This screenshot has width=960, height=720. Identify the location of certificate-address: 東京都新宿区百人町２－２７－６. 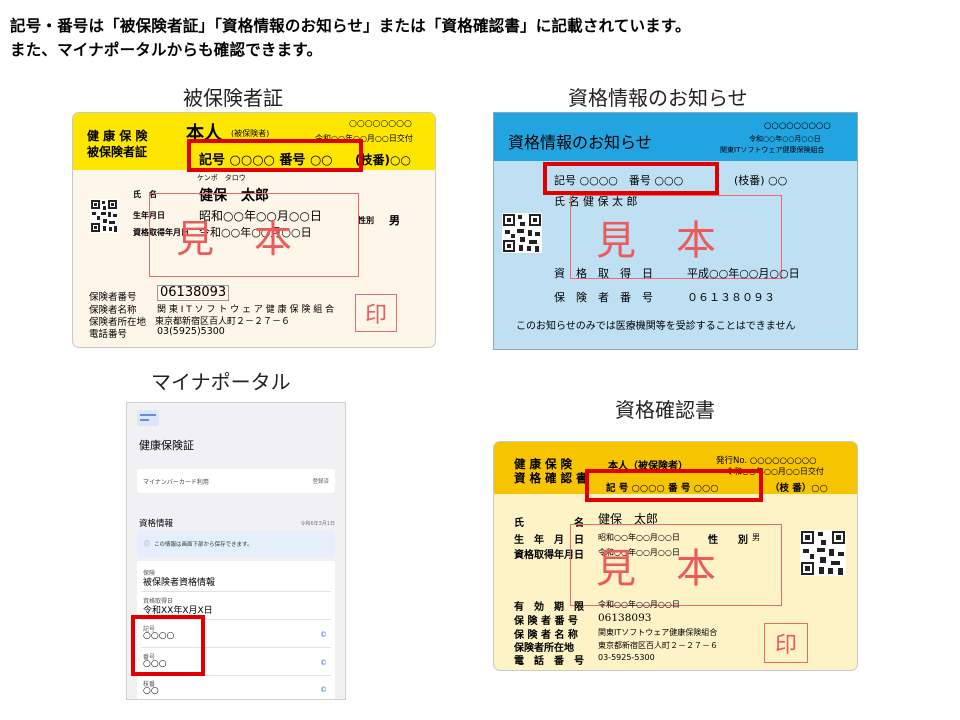
(658, 645).